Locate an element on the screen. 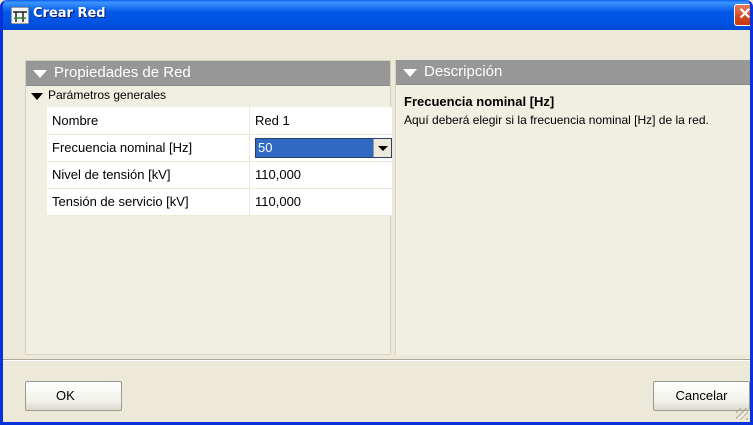 This screenshot has height=425, width=753. property-row-name: Nombre Red 1 is located at coordinates (219, 121).